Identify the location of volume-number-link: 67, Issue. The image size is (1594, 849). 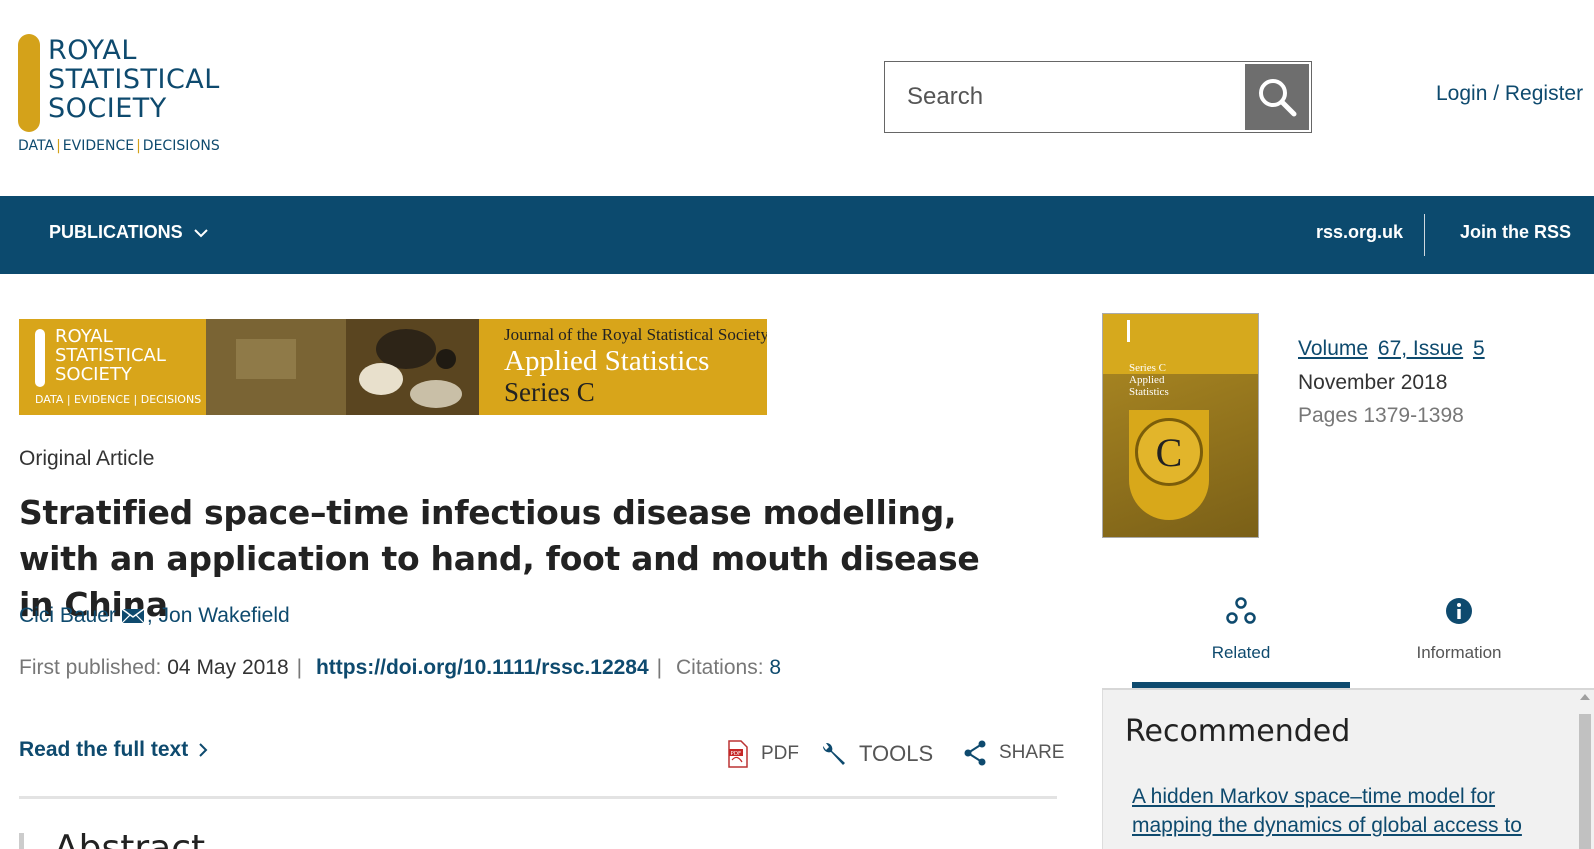
(1420, 348).